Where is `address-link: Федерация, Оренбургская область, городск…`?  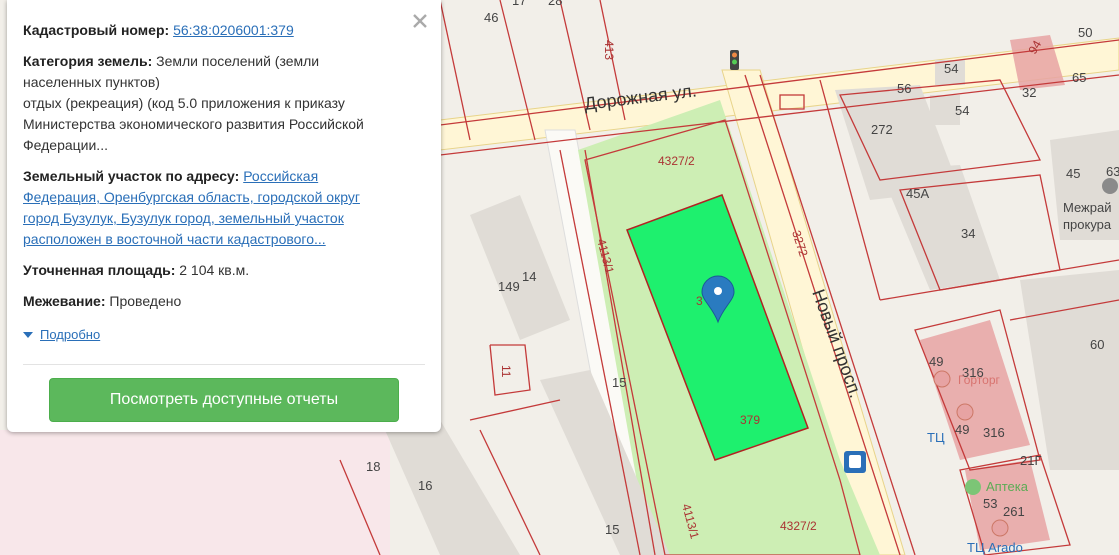 address-link: Федерация, Оренбургская область, городск… is located at coordinates (191, 197).